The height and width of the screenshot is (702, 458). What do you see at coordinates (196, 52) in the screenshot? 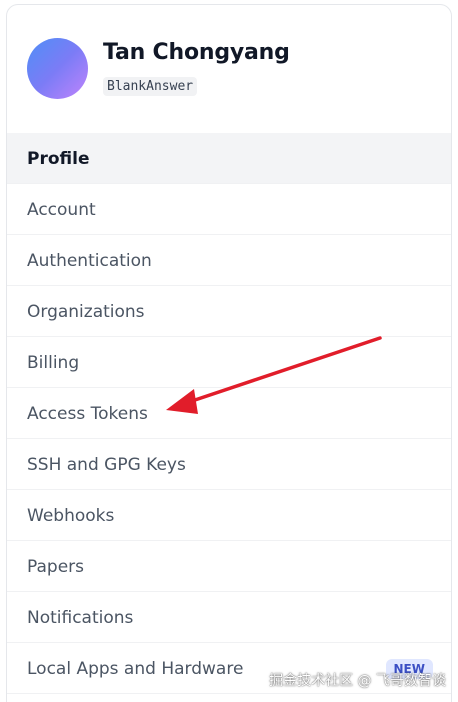
I see `user-name: Tan Chongyang` at bounding box center [196, 52].